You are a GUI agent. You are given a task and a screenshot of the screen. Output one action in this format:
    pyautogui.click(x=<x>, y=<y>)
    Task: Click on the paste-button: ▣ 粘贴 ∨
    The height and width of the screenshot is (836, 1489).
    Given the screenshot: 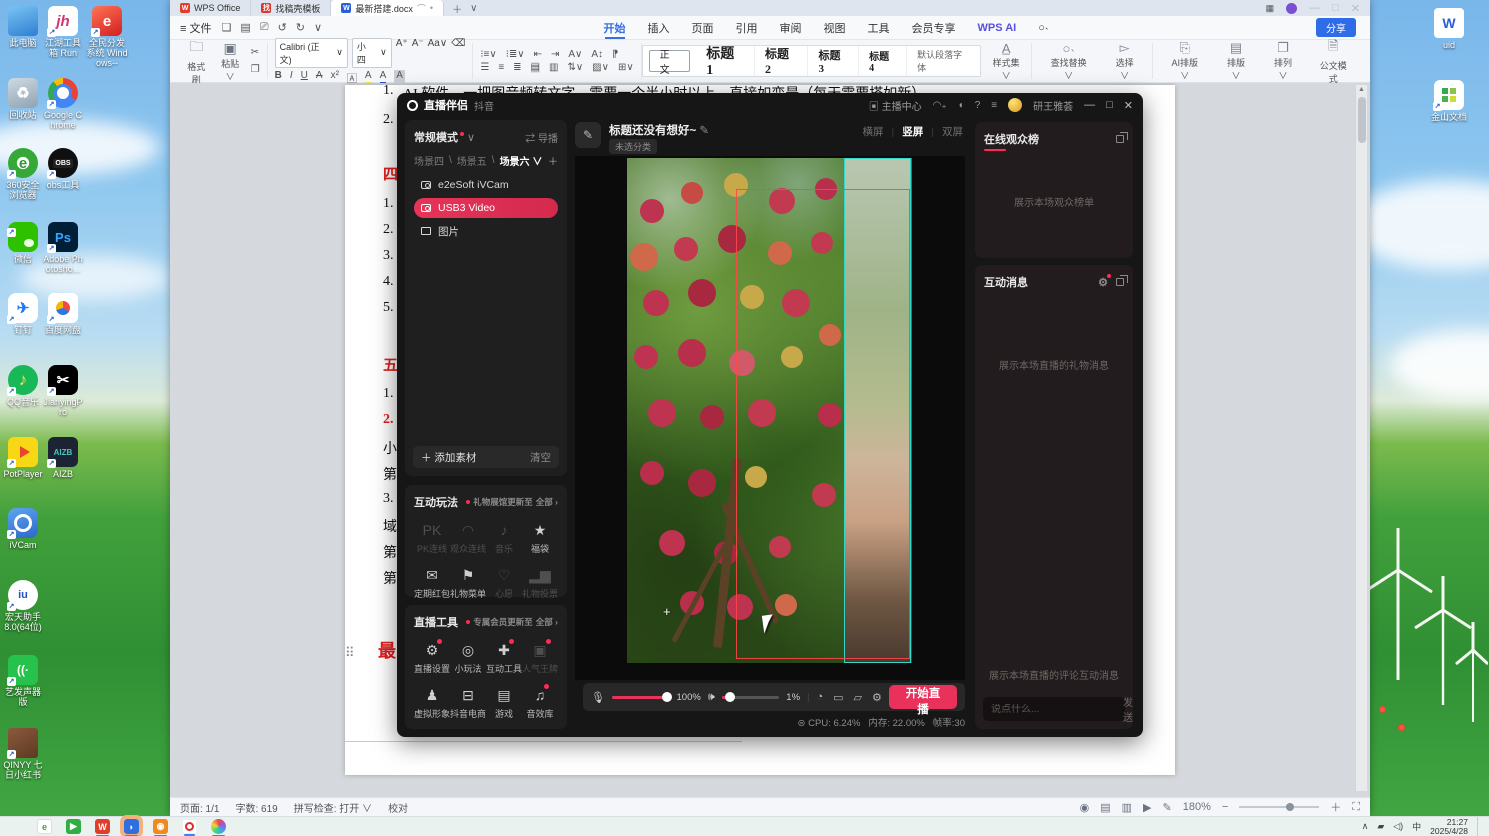 What is the action you would take?
    pyautogui.click(x=230, y=61)
    